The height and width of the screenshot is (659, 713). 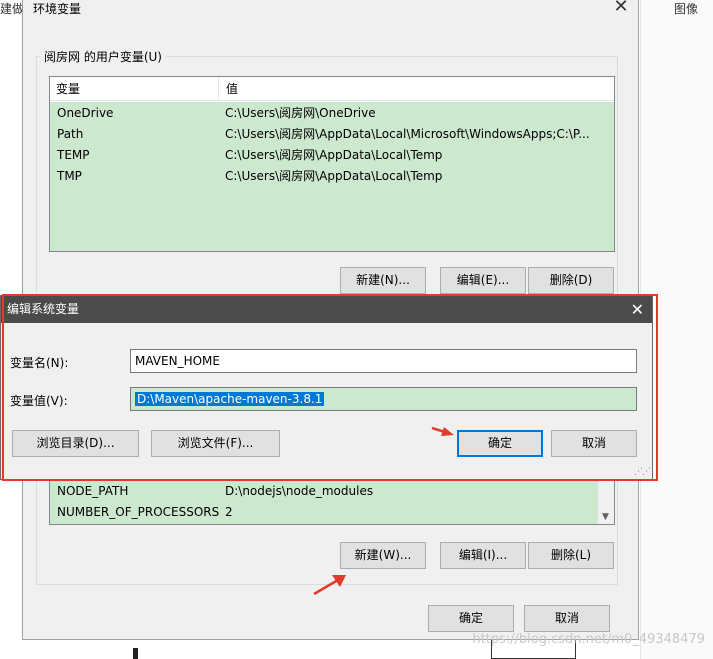 What do you see at coordinates (135, 653) in the screenshot?
I see `background-strip` at bounding box center [135, 653].